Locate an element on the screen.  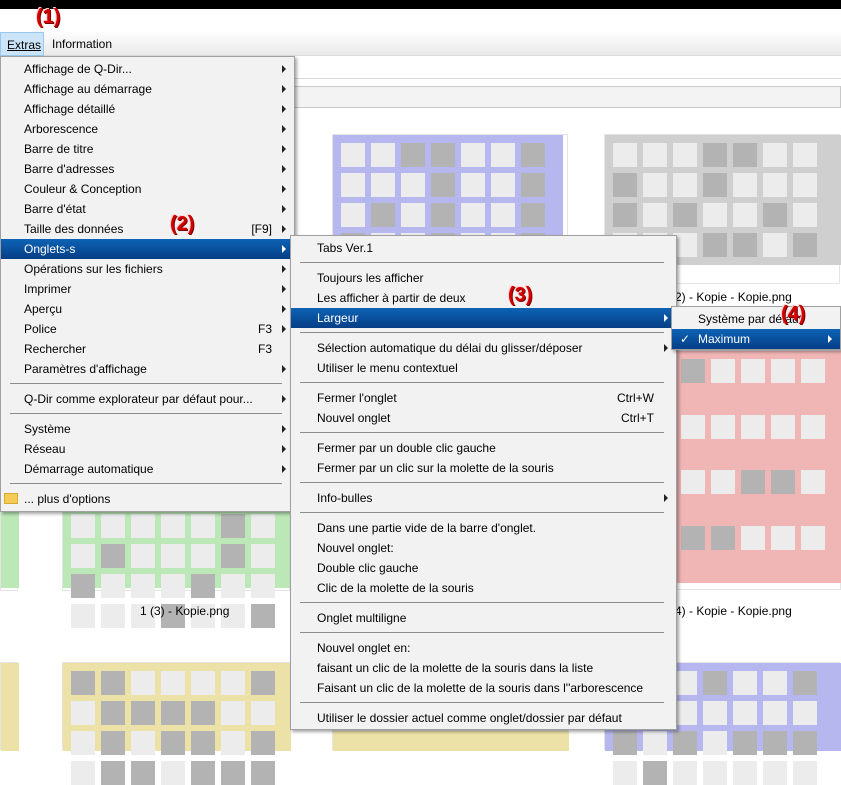
extras-menu-item: Couleur & Conception is located at coordinates (147, 189).